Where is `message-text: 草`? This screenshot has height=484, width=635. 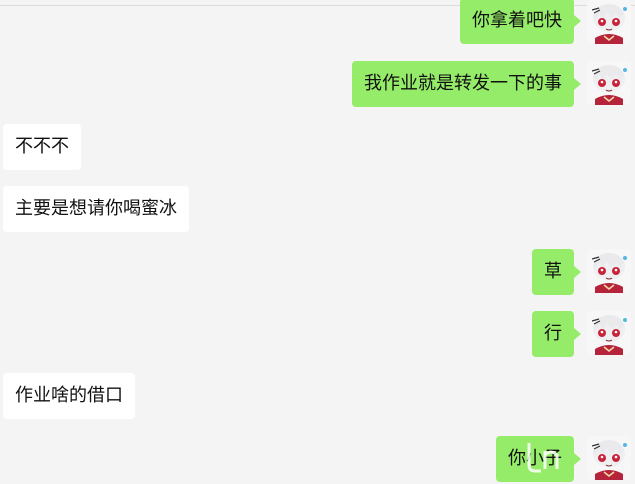
message-text: 草 is located at coordinates (553, 271).